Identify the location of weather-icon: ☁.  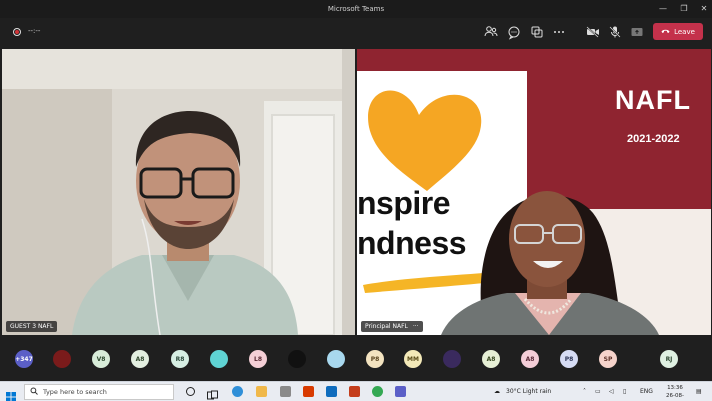
(497, 391).